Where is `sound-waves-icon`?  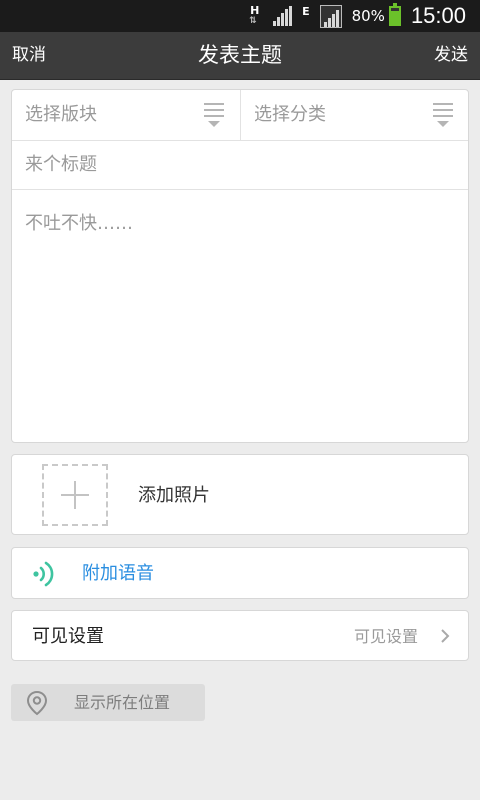
sound-waves-icon is located at coordinates (43, 574).